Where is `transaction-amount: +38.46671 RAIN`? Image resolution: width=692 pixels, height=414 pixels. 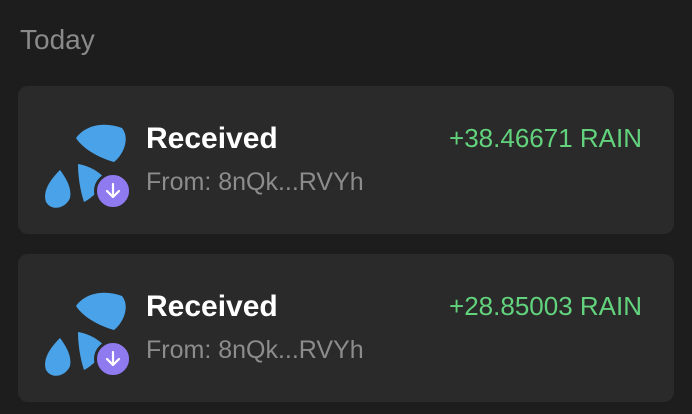 transaction-amount: +38.46671 RAIN is located at coordinates (545, 138).